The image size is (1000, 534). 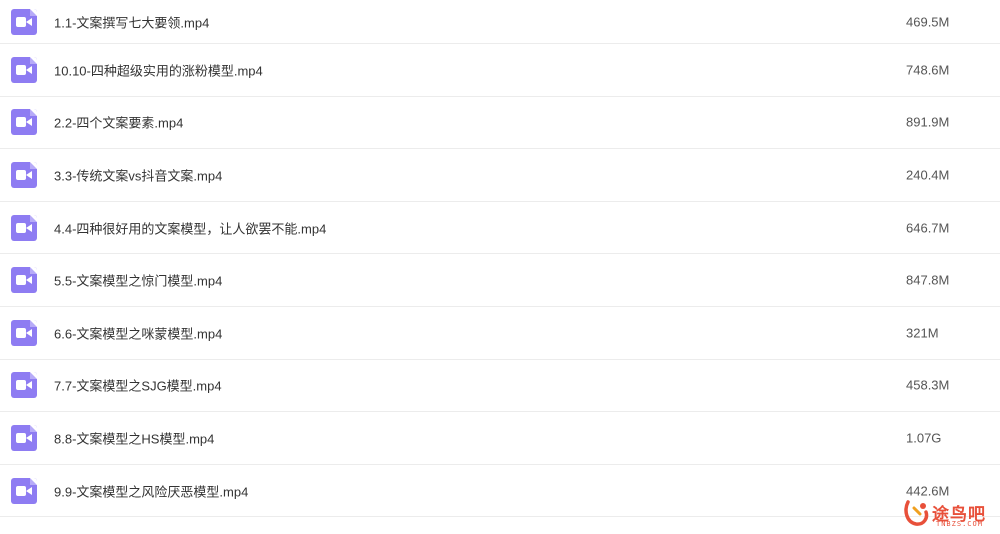 I want to click on file-name: 10.10-四种超级实用的涨粉模型.mp4, so click(x=158, y=69).